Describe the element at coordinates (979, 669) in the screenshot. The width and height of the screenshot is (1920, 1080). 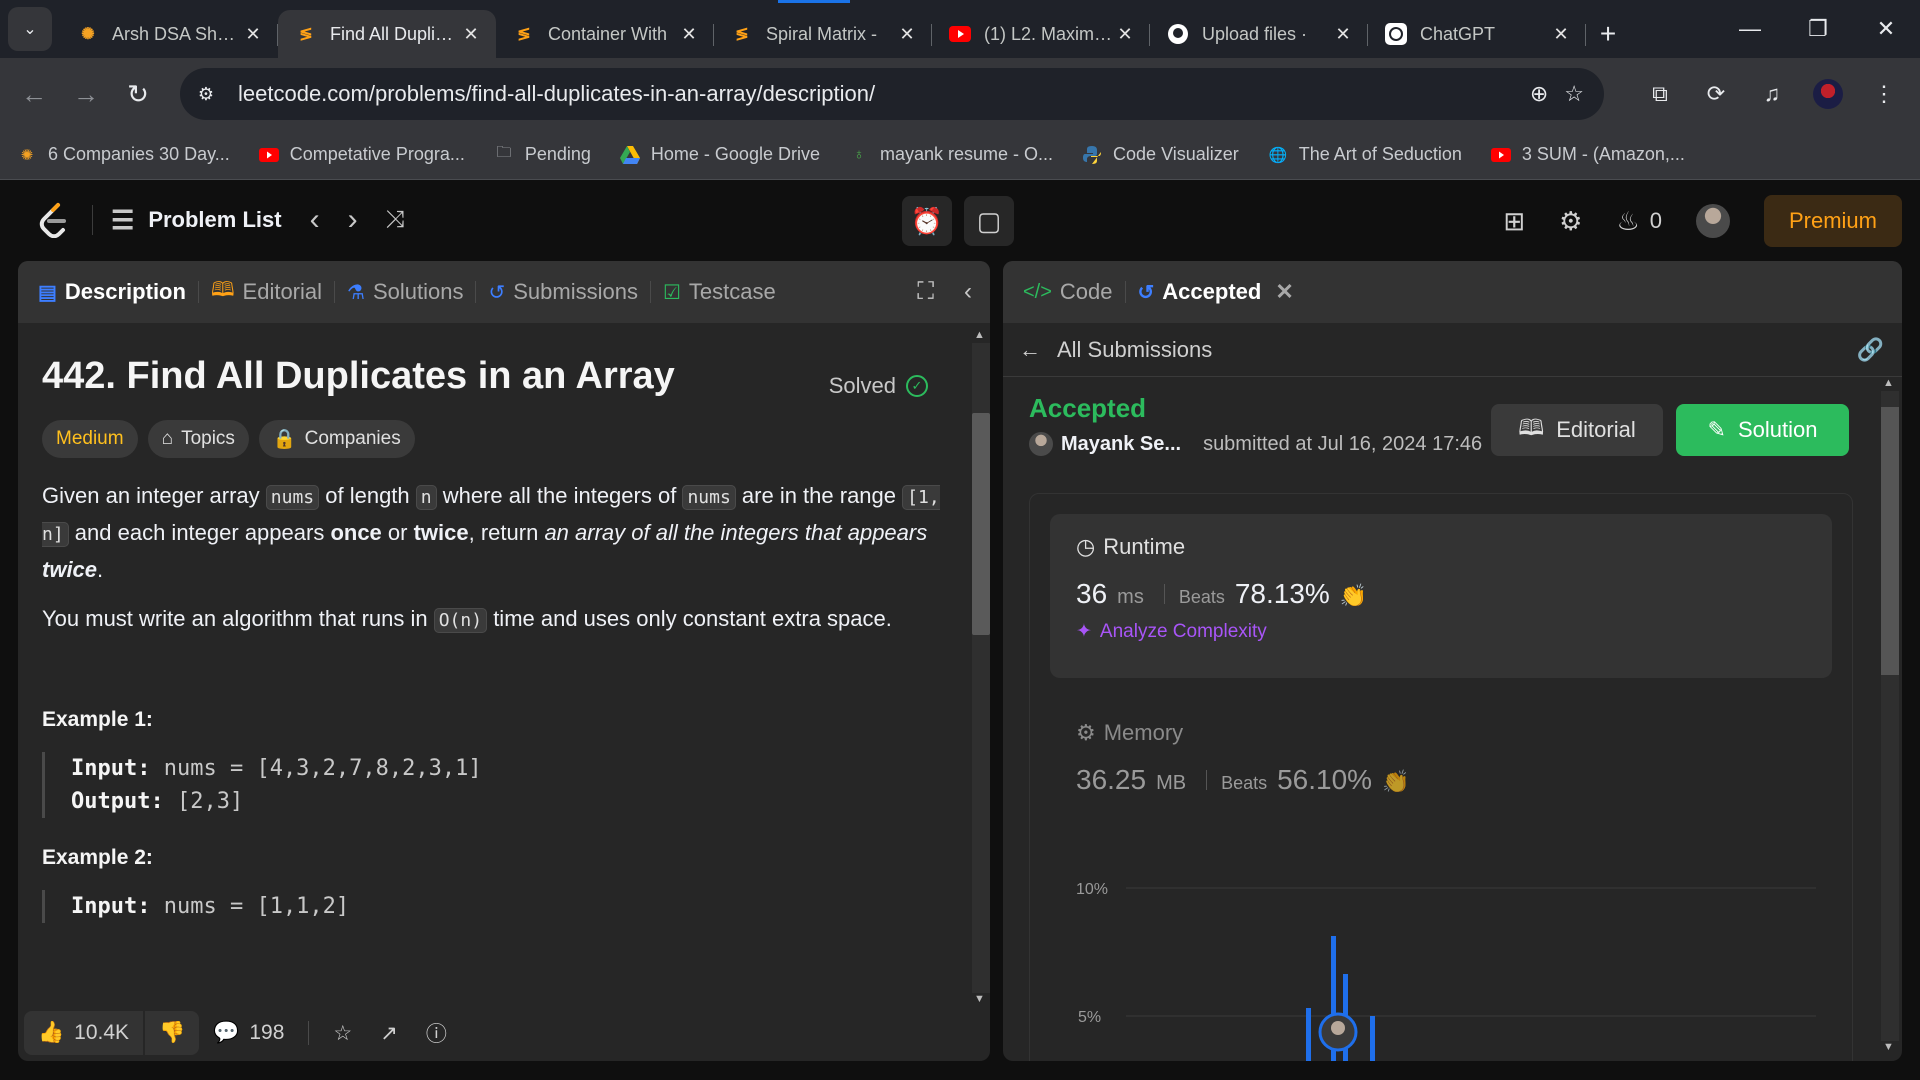
I see `description-scrollbar: ▲ ▼` at that location.